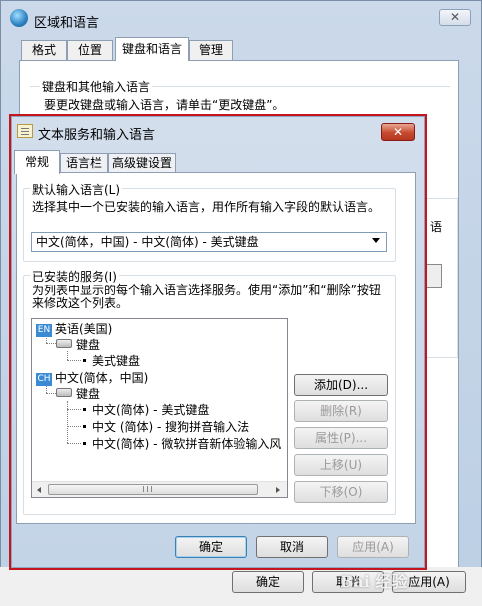 The image size is (482, 606). I want to click on tree-horizontal-scrollbar, so click(159, 489).